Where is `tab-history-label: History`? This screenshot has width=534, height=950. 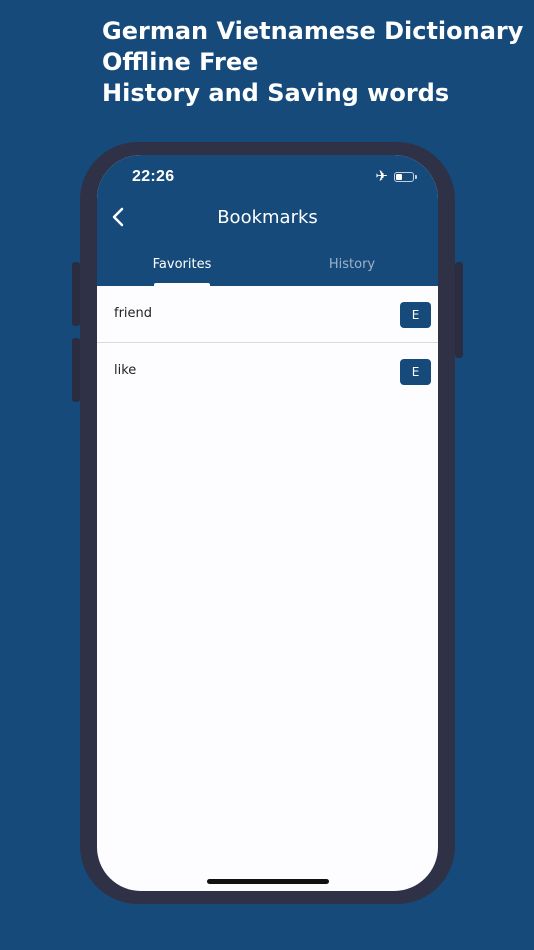 tab-history-label: History is located at coordinates (352, 264).